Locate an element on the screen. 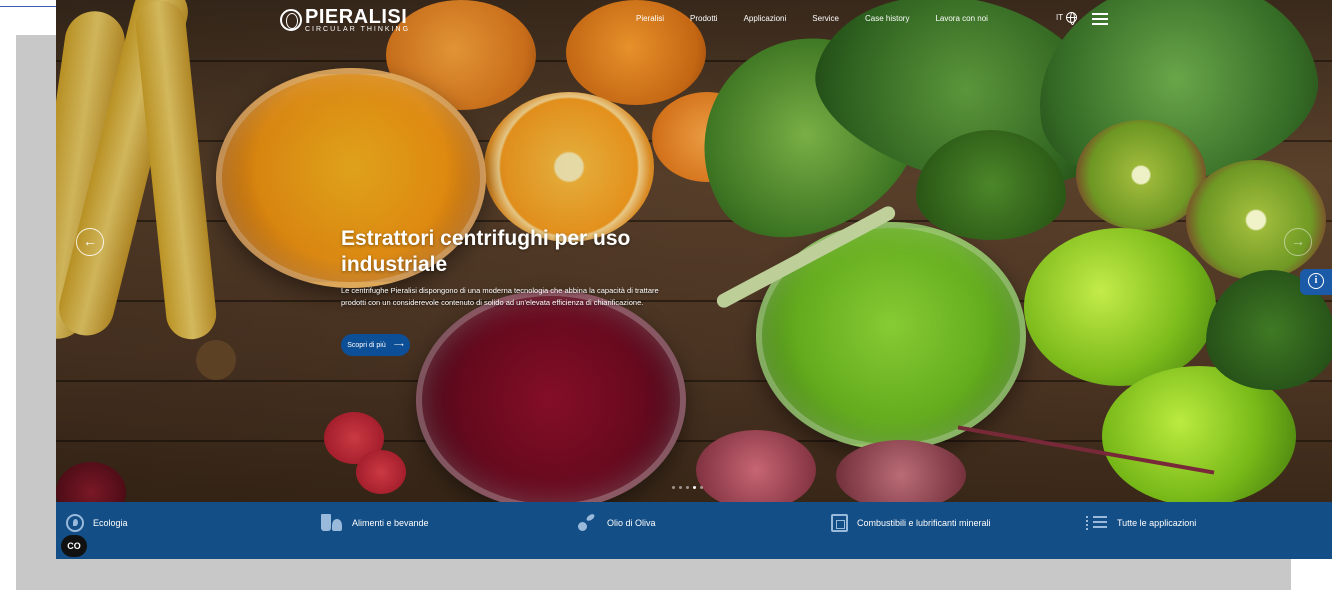 Image resolution: width=1332 pixels, height=590 pixels. discover-more-button: Scopri di più ⟶ is located at coordinates (375, 345).